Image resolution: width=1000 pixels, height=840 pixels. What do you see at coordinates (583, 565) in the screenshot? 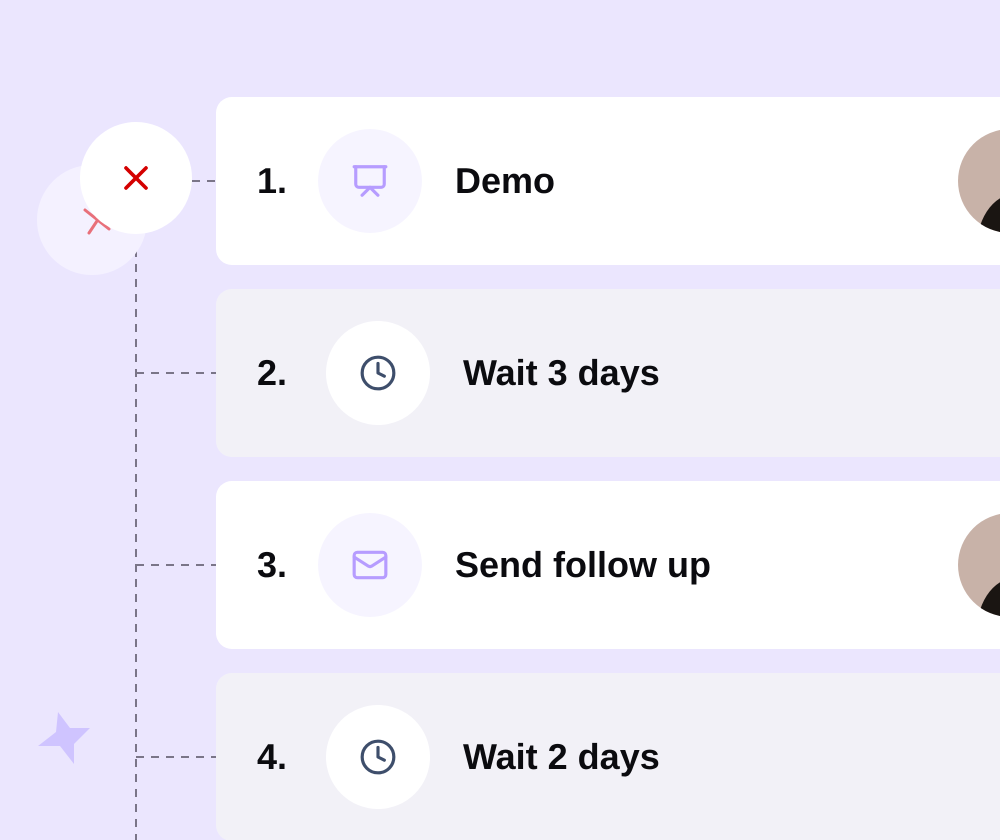
I see `step-title: Send follow up` at bounding box center [583, 565].